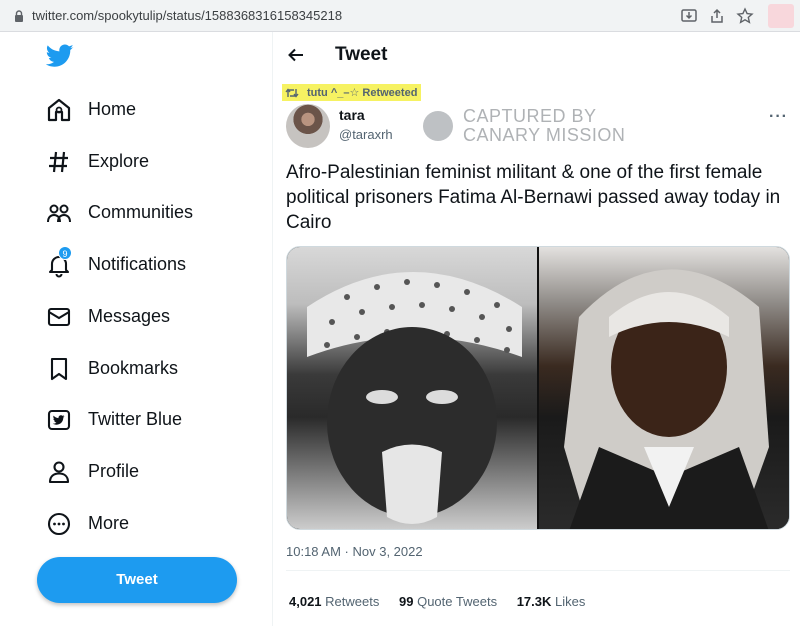 The width and height of the screenshot is (800, 626). What do you see at coordinates (664, 388) in the screenshot?
I see `photo-right` at bounding box center [664, 388].